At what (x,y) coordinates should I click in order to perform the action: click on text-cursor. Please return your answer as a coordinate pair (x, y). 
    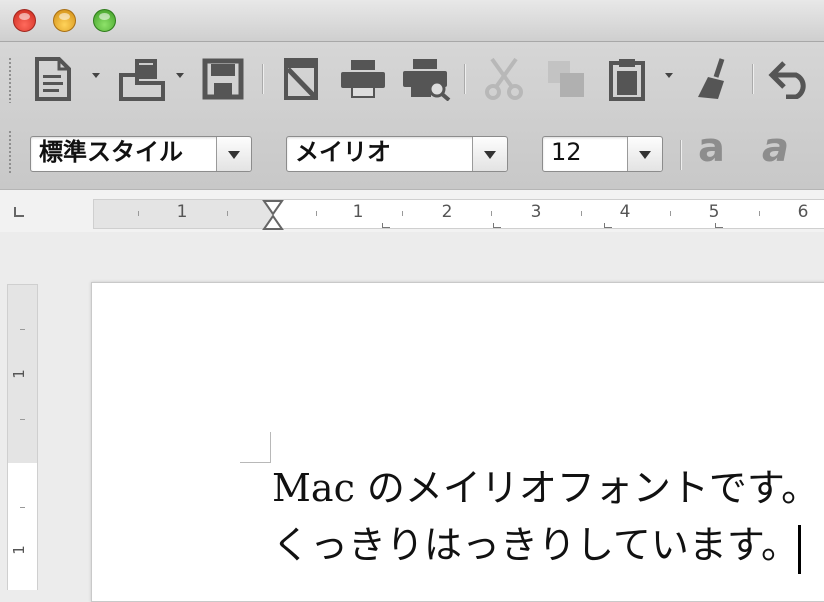
    Looking at the image, I should click on (799, 549).